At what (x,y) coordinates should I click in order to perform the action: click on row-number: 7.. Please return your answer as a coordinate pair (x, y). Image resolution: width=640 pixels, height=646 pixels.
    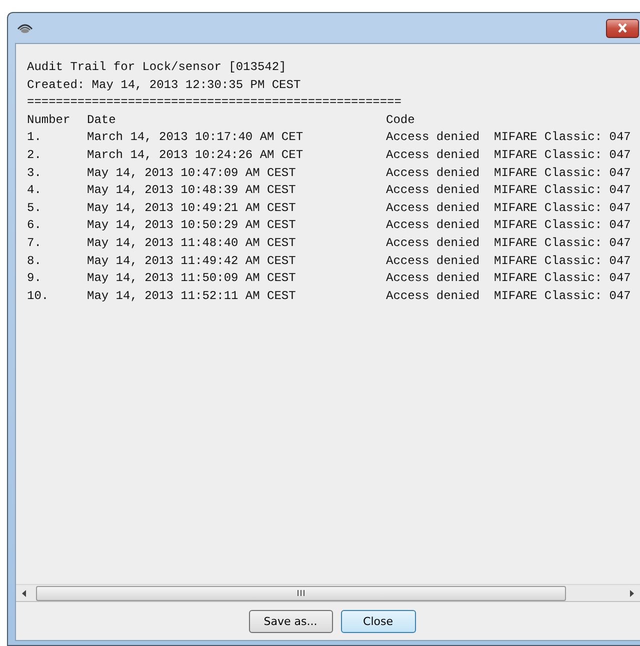
    Looking at the image, I should click on (34, 243).